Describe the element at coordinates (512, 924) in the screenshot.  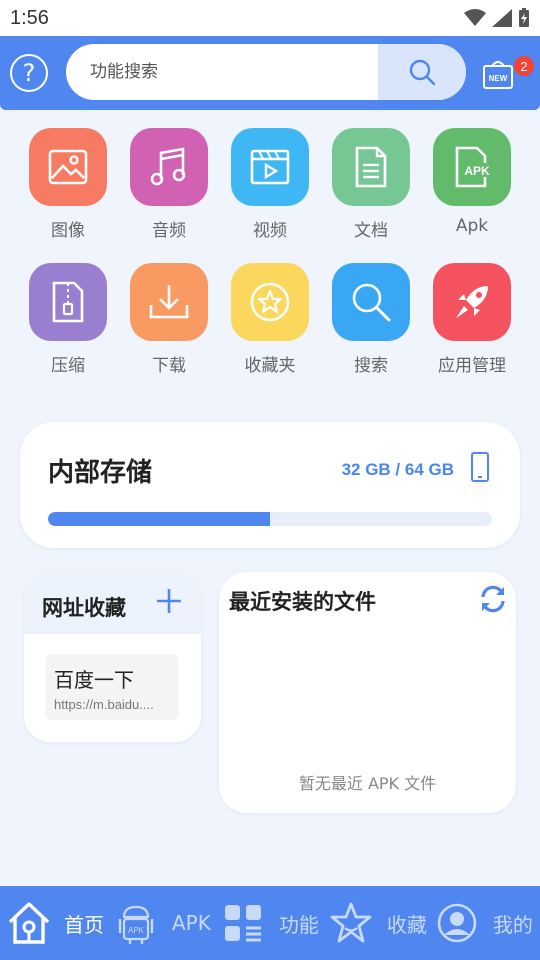
I see `nav-label: 我的` at that location.